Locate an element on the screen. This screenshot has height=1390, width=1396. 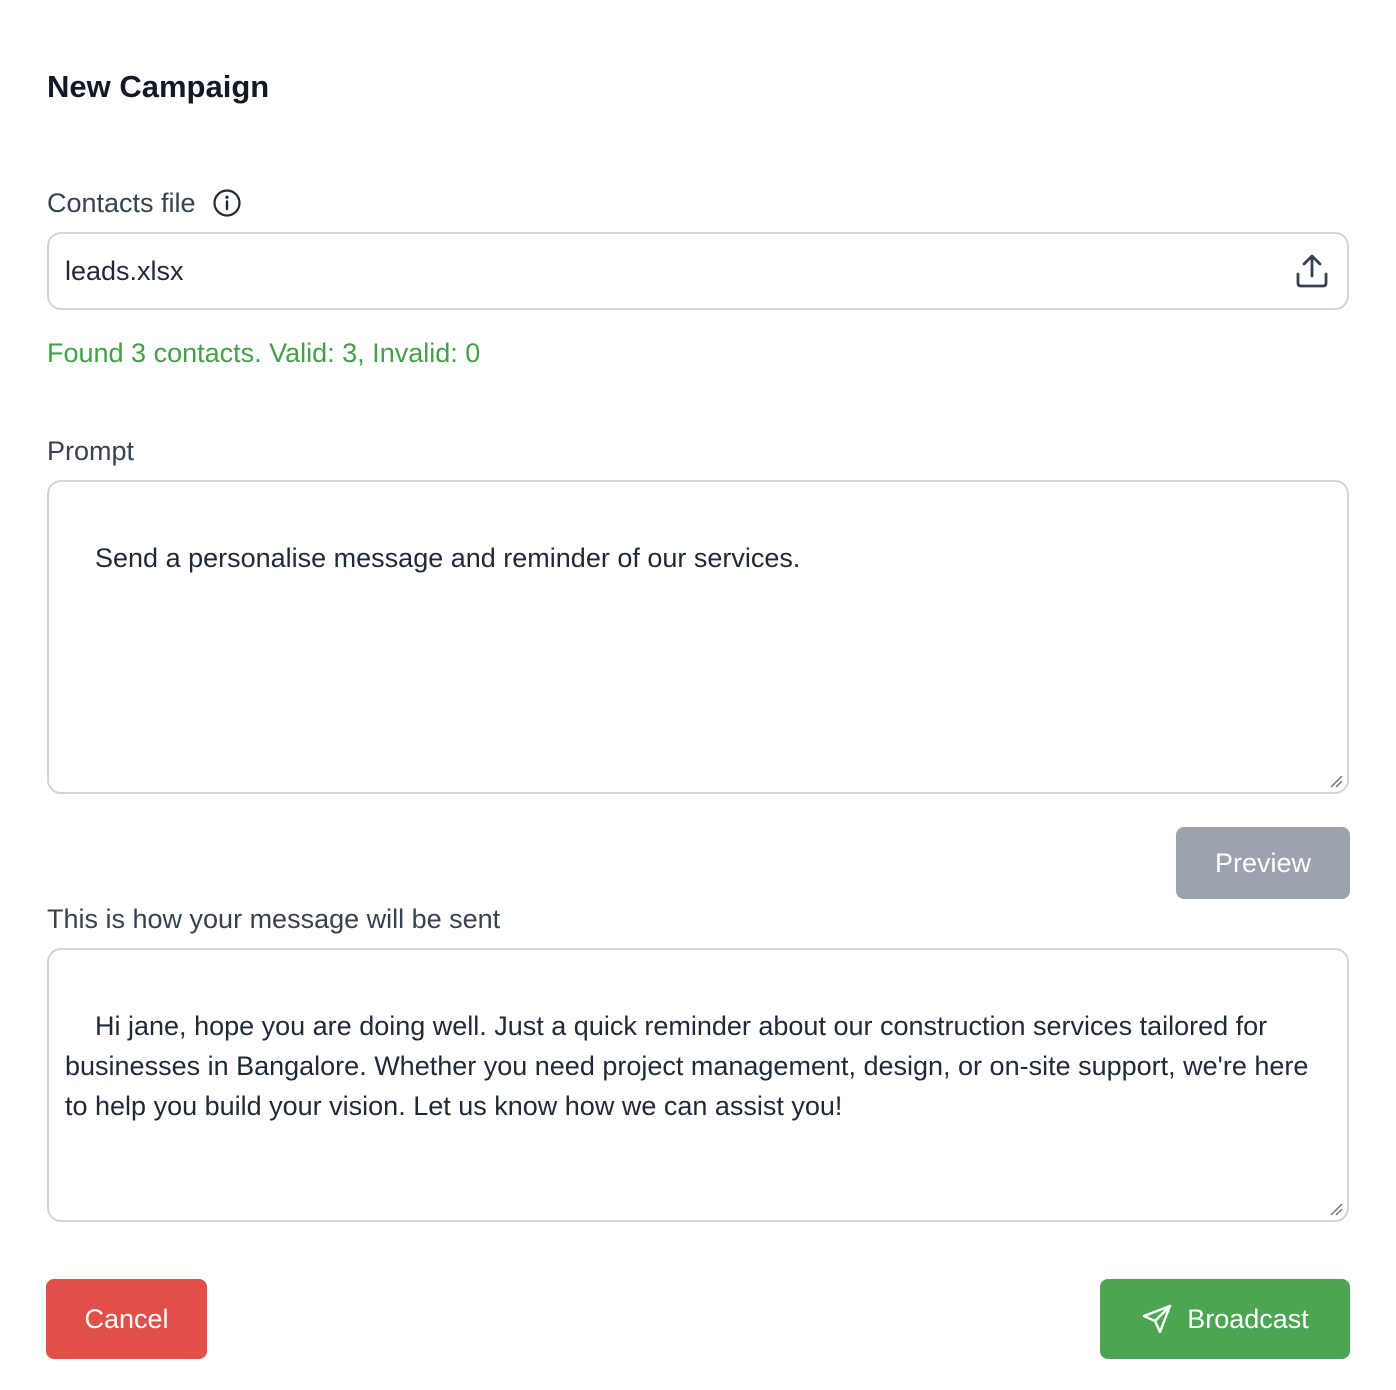
cancel-button: Cancel is located at coordinates (126, 1319).